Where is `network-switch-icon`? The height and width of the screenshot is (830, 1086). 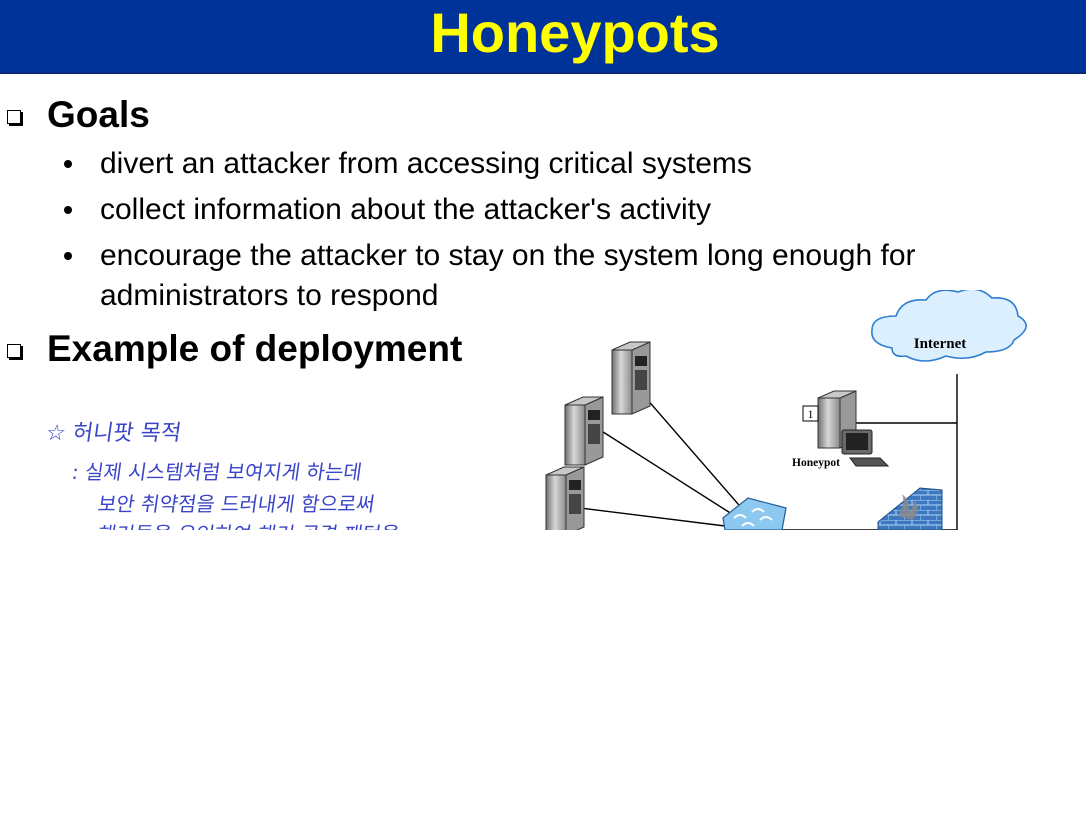 network-switch-icon is located at coordinates (754, 513).